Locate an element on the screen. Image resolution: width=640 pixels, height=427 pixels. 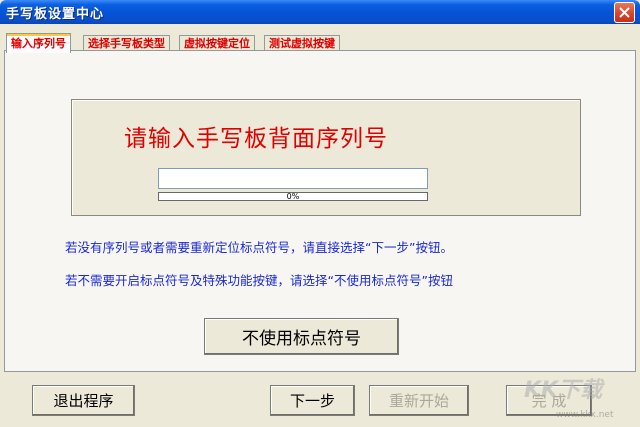
restart-button: 重新开始 is located at coordinates (419, 400).